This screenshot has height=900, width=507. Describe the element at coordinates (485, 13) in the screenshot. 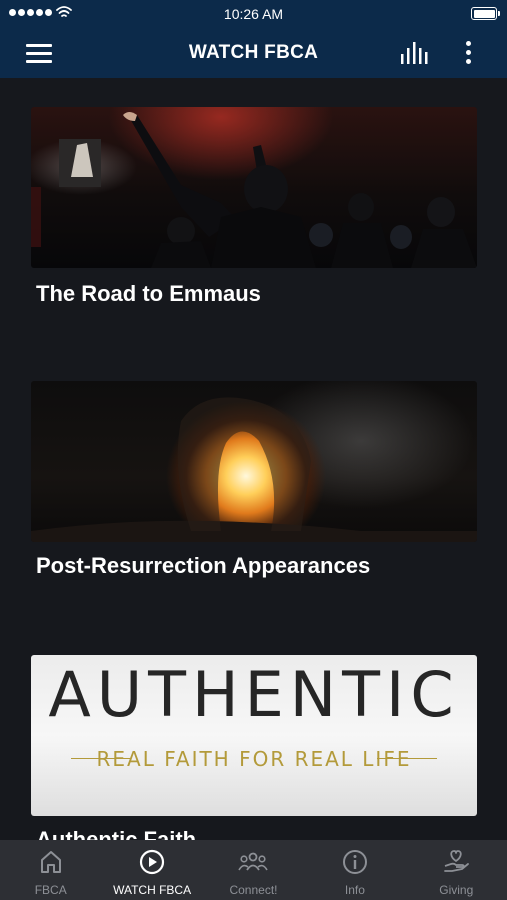

I see `battery-icon` at that location.